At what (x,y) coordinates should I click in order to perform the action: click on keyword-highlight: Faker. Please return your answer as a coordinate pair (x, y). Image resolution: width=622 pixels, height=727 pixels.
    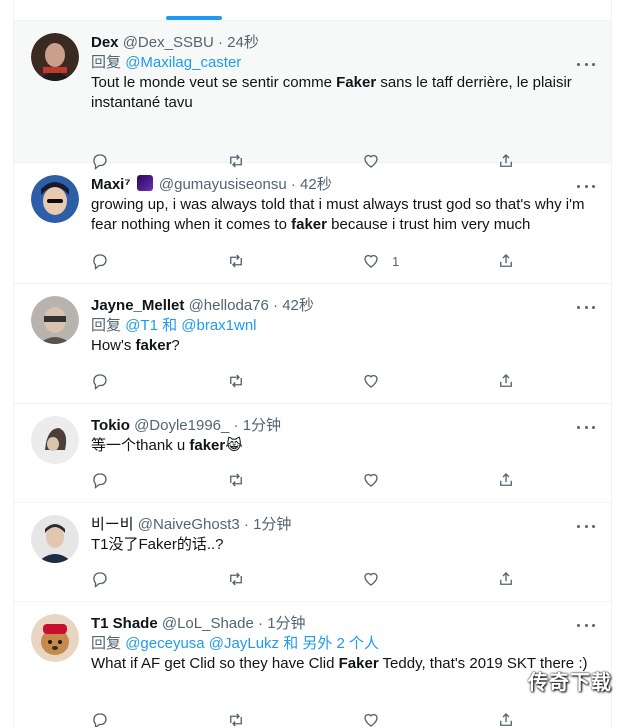
    Looking at the image, I should click on (356, 82).